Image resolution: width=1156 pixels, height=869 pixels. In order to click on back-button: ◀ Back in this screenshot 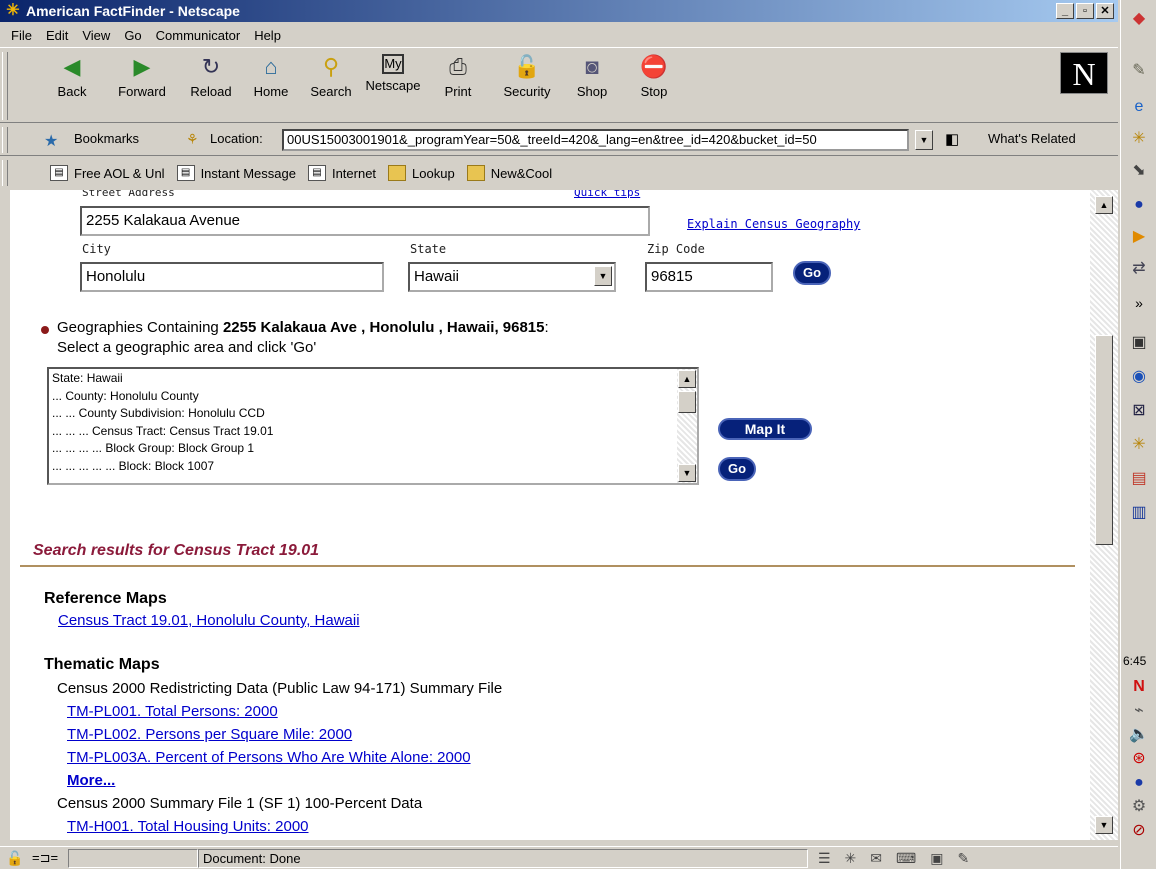, I will do `click(72, 76)`.